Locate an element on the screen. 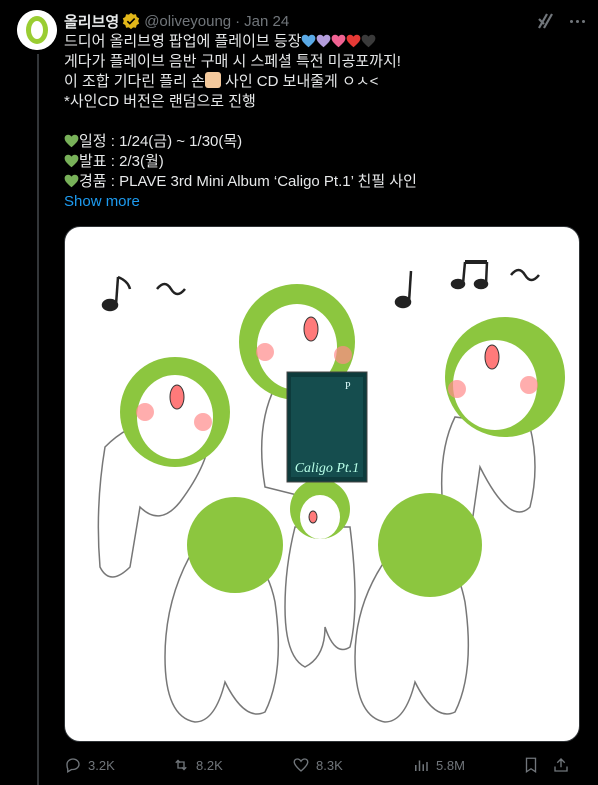  oliveyoung-logo is located at coordinates (37, 30).